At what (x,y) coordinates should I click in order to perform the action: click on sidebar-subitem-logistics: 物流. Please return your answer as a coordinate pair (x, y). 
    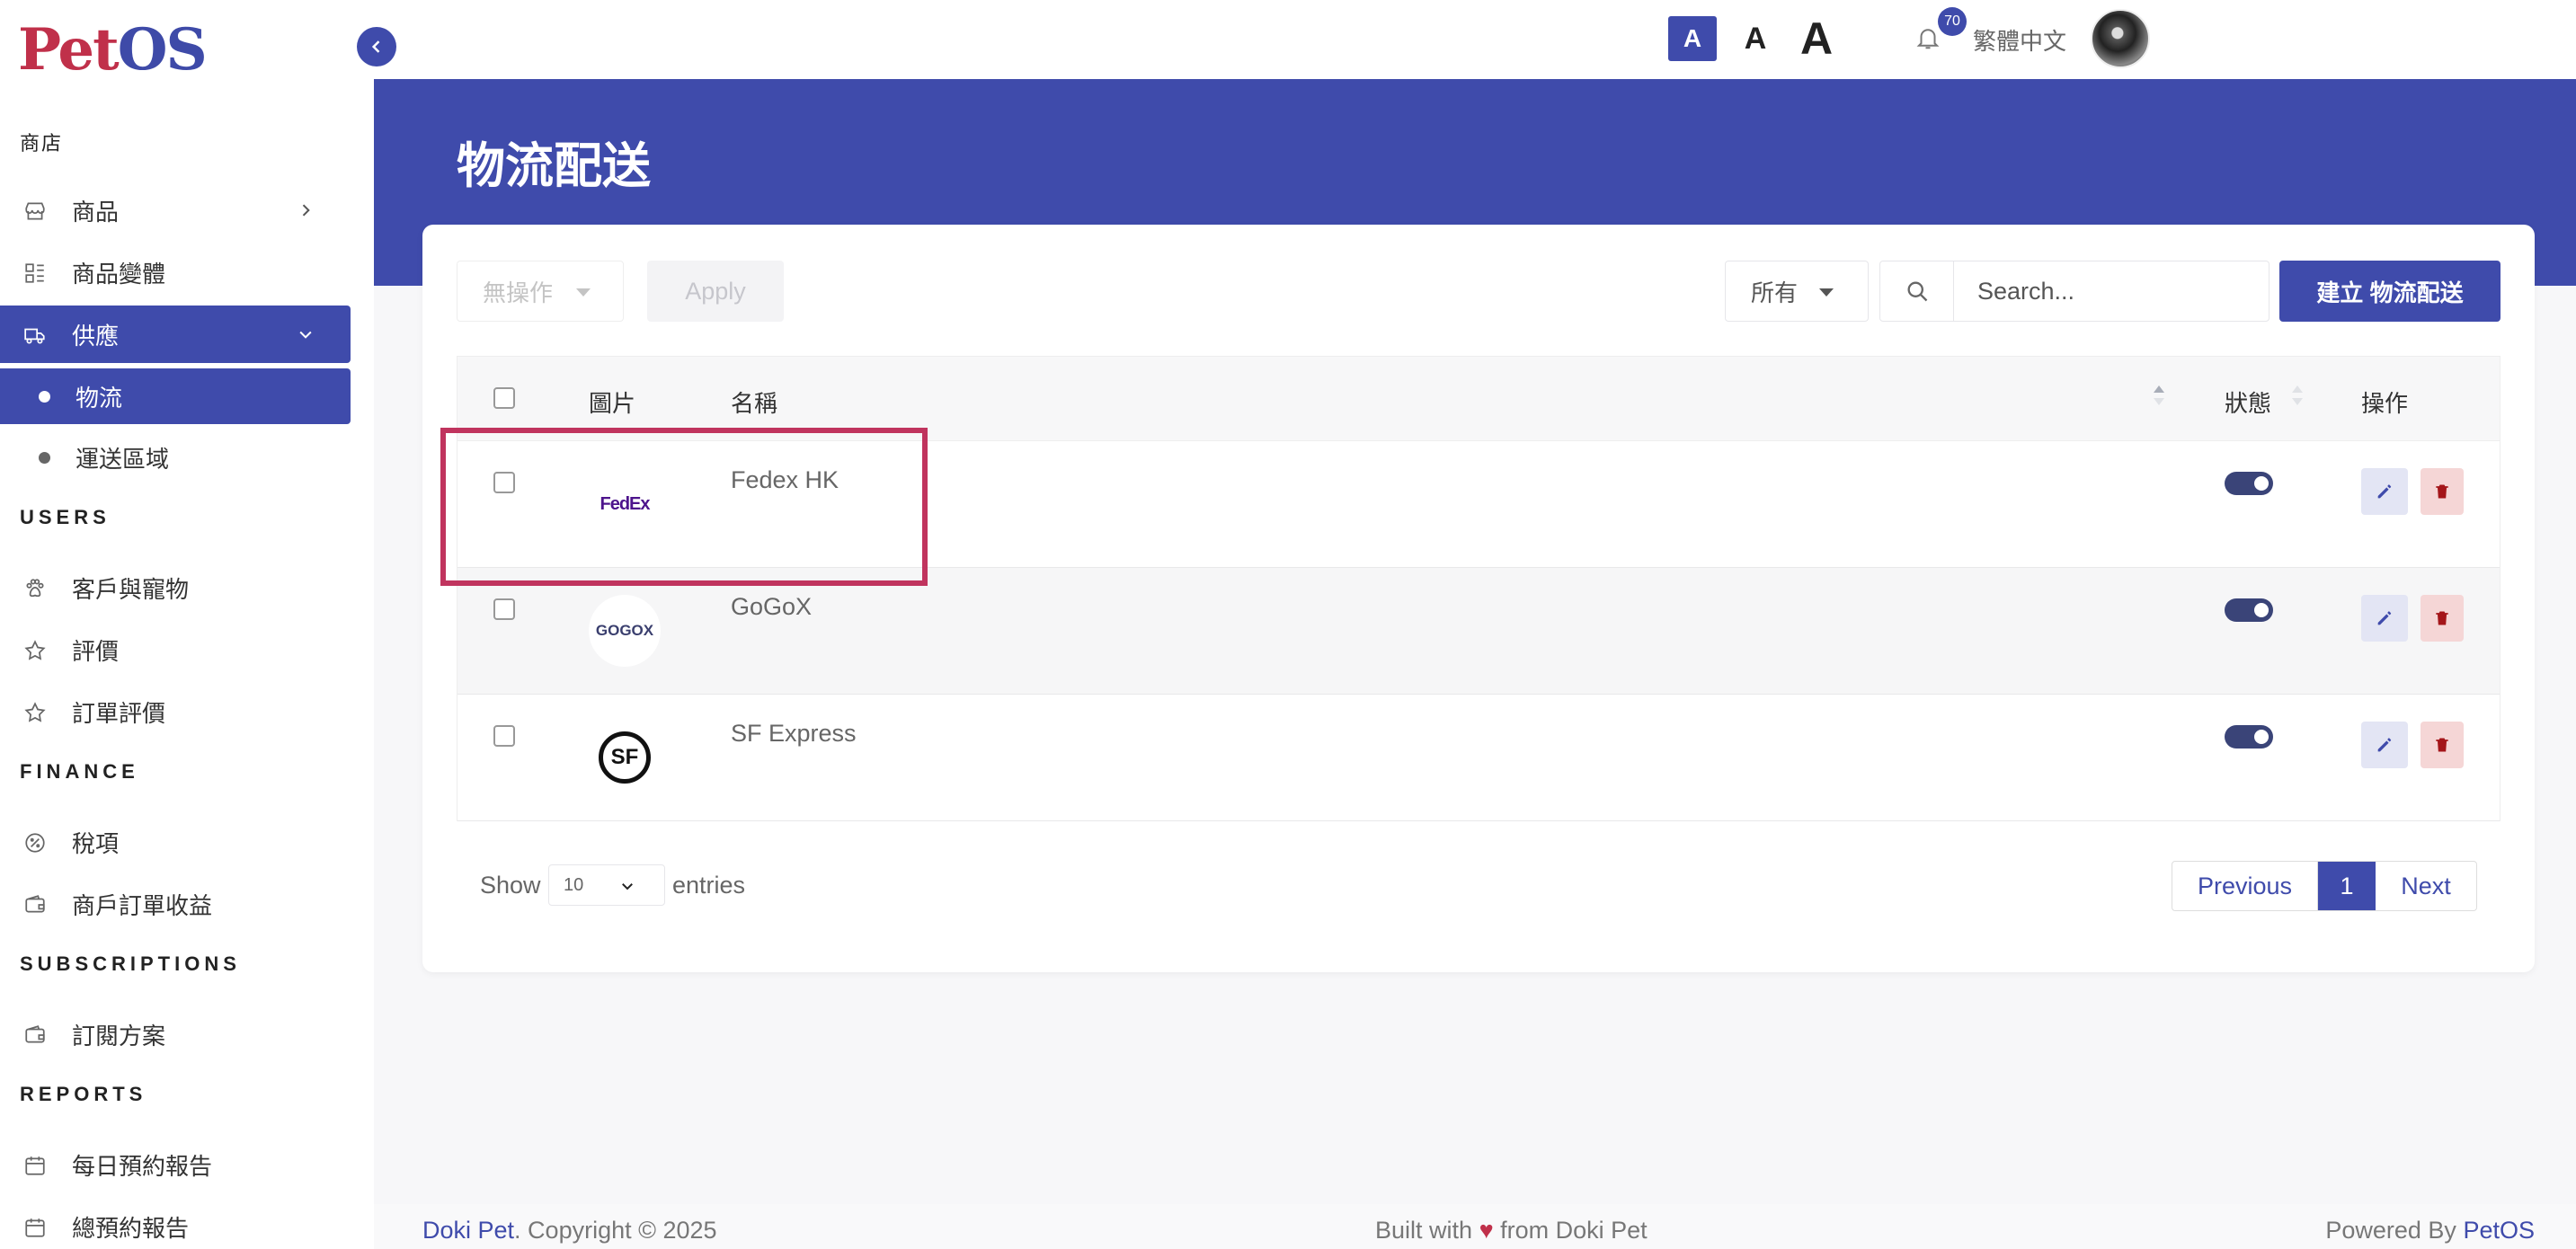
    Looking at the image, I should click on (175, 396).